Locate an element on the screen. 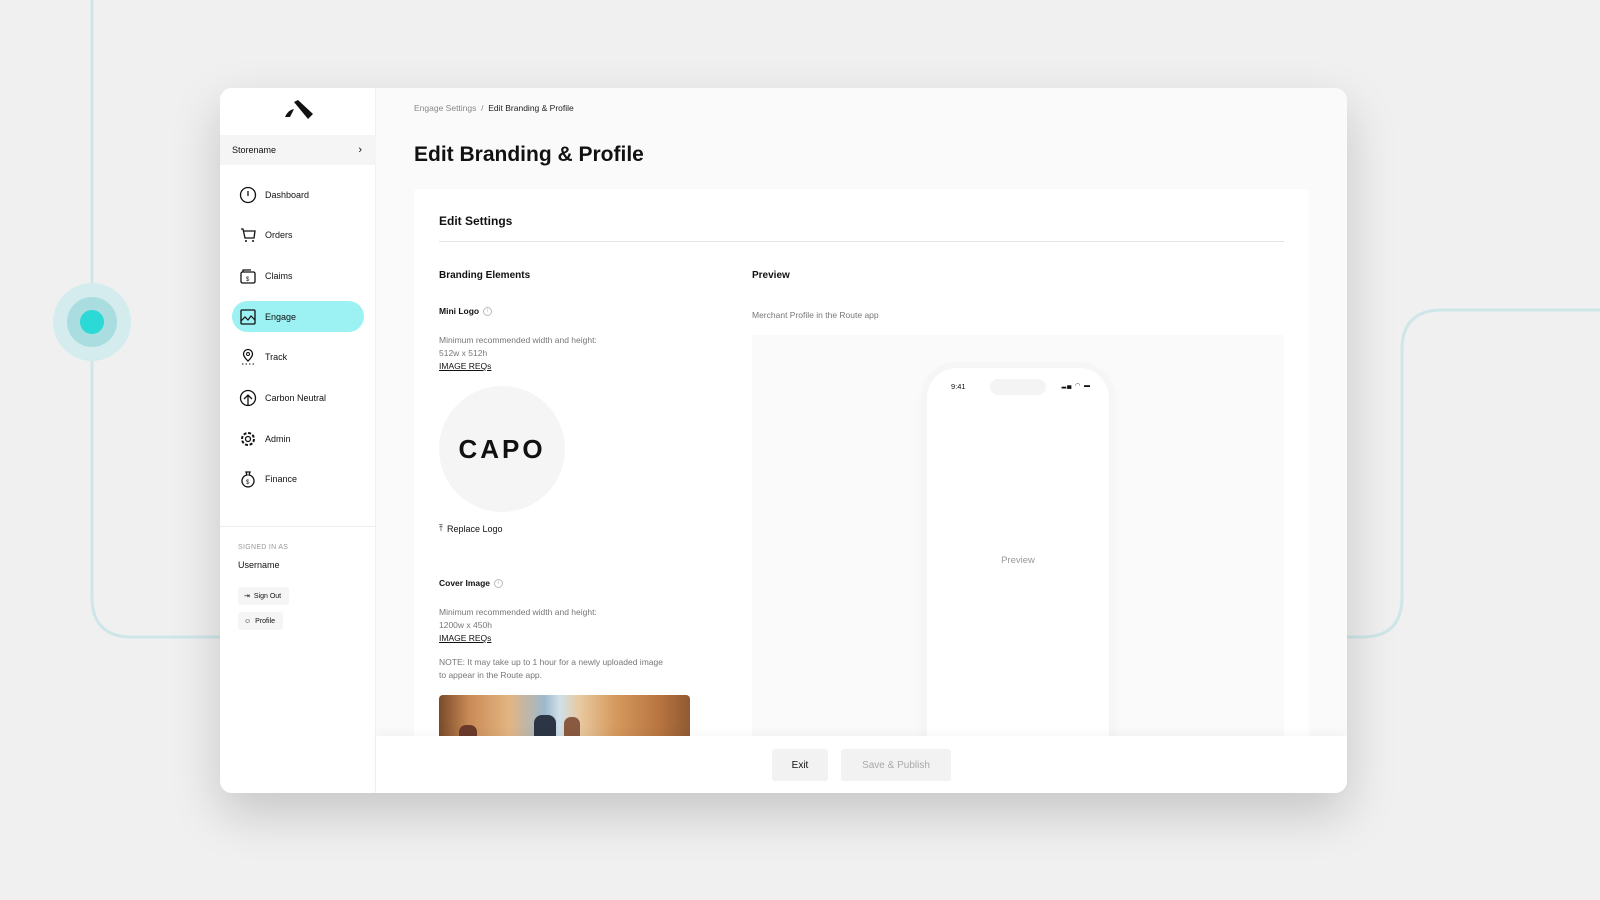 The height and width of the screenshot is (900, 1600). size-text: 512w x 512h is located at coordinates (463, 353).